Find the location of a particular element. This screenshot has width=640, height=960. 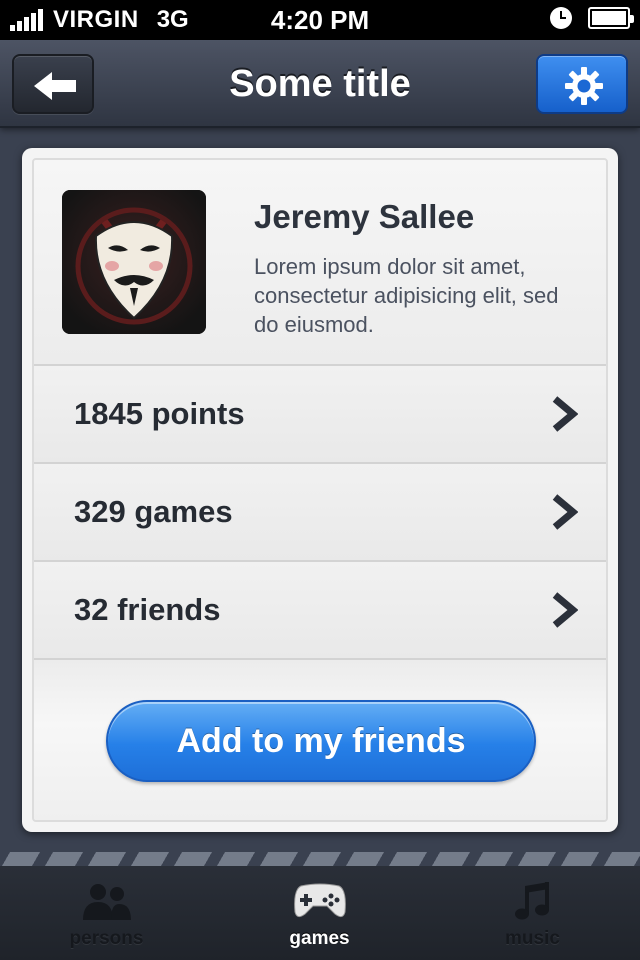

status-right is located at coordinates (592, 18).